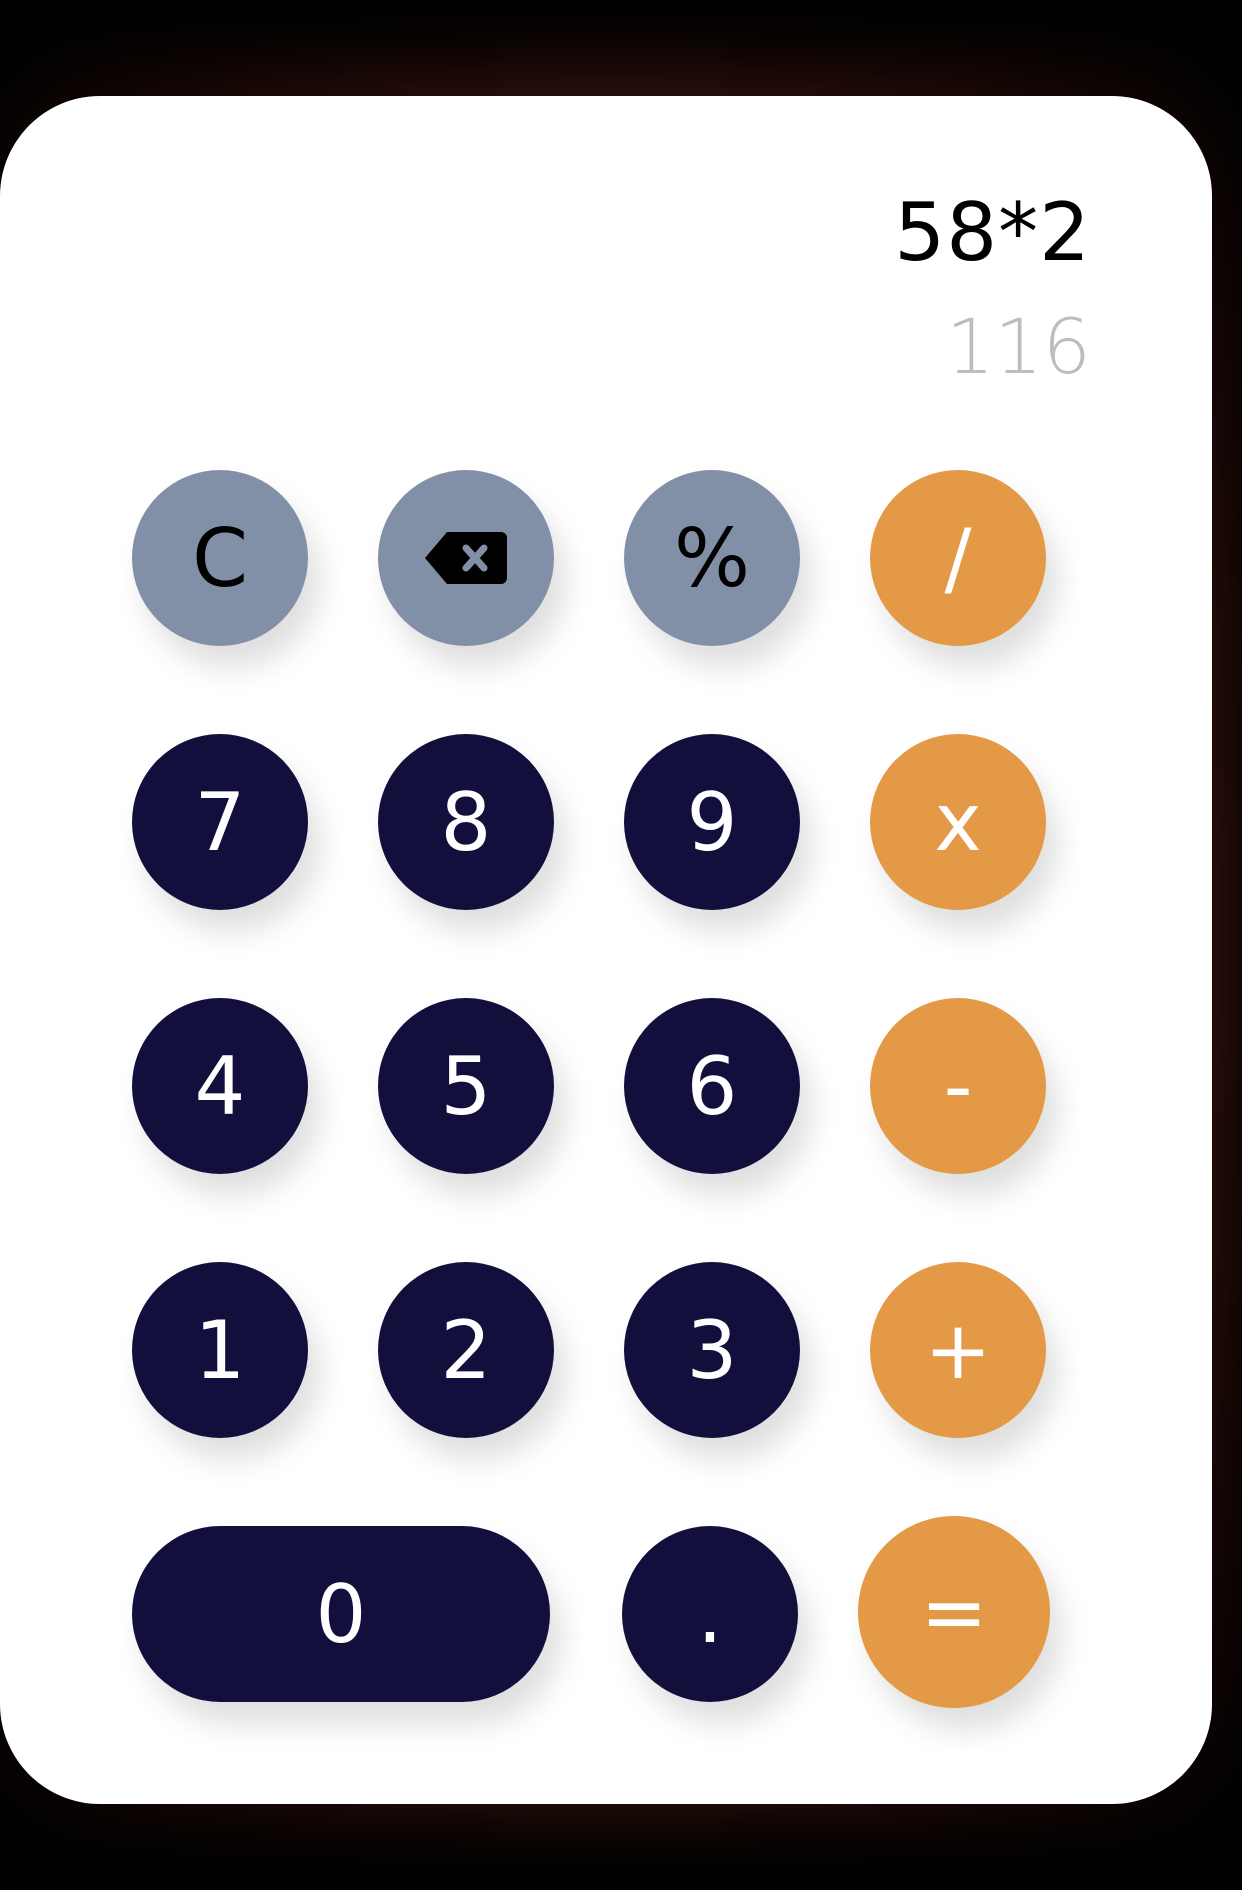 This screenshot has width=1242, height=1890. I want to click on decimal-button: ., so click(710, 1614).